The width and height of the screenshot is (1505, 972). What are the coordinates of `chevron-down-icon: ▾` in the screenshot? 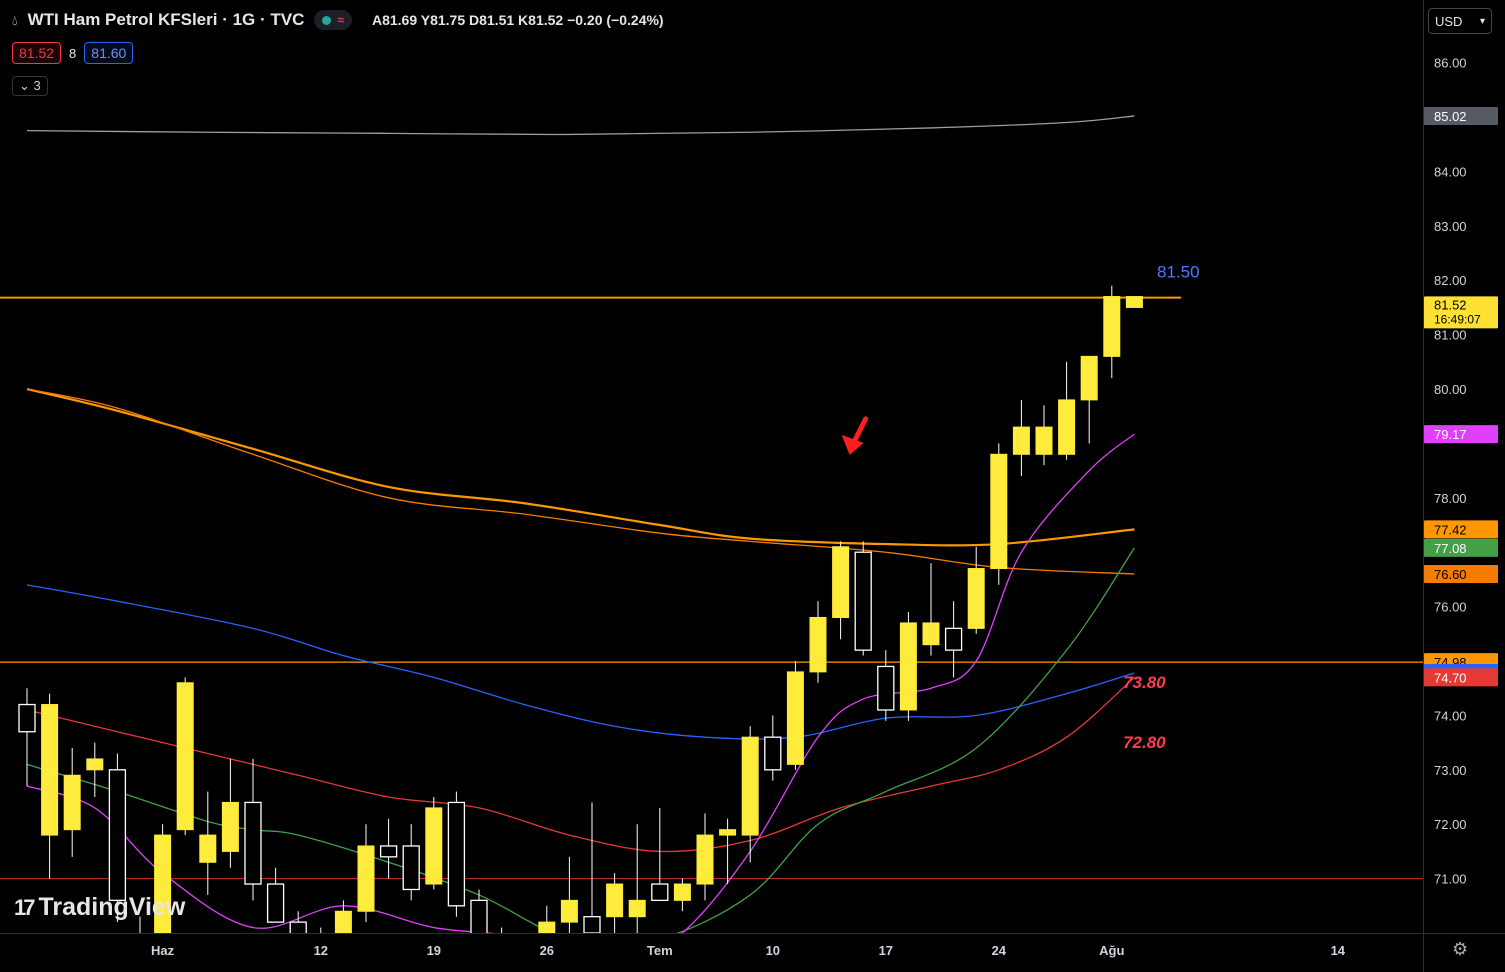 It's located at (1482, 21).